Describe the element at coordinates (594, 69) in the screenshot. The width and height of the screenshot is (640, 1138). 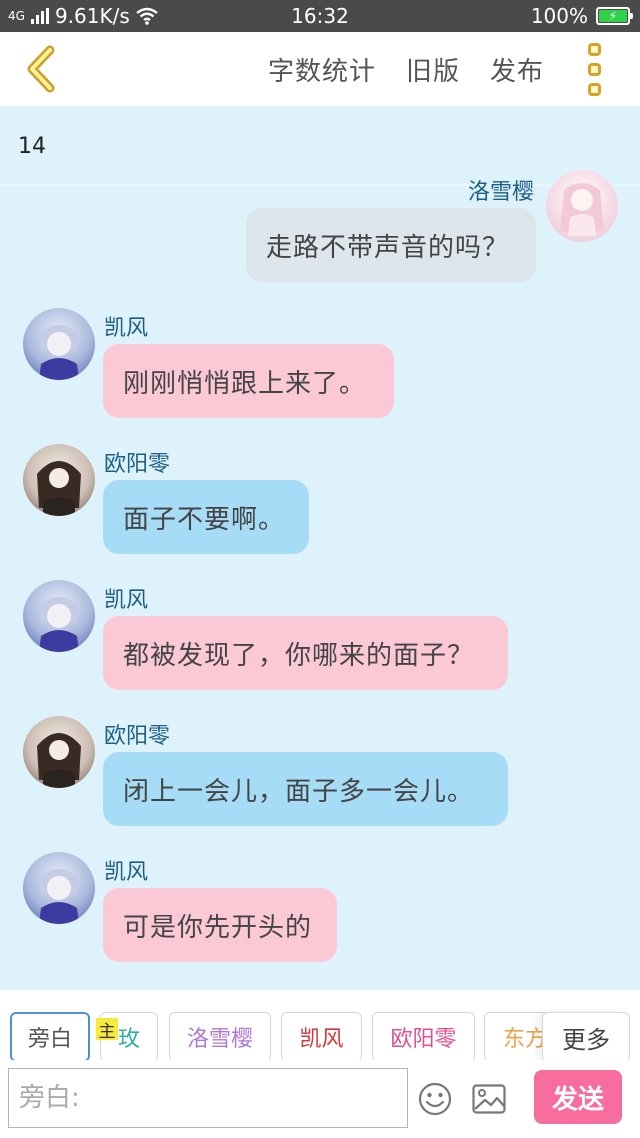
I see `more-options-icon` at that location.